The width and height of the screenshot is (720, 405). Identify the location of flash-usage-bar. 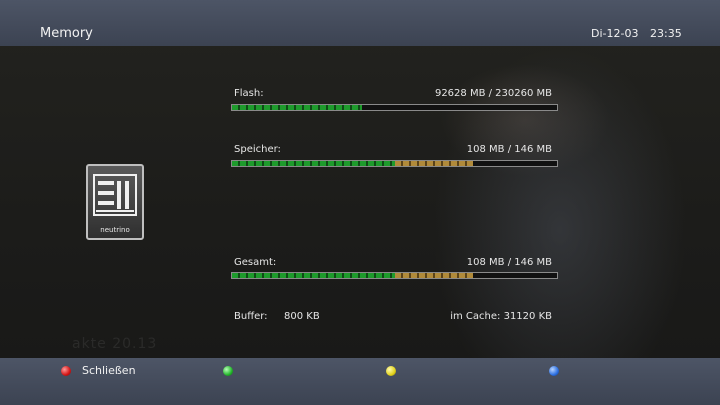
(394, 107).